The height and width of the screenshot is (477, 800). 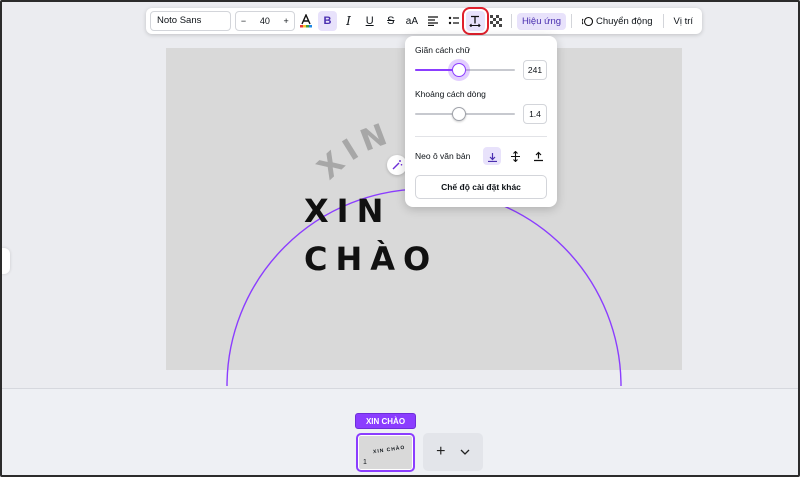 I want to click on anchor-top-icon, so click(x=492, y=157).